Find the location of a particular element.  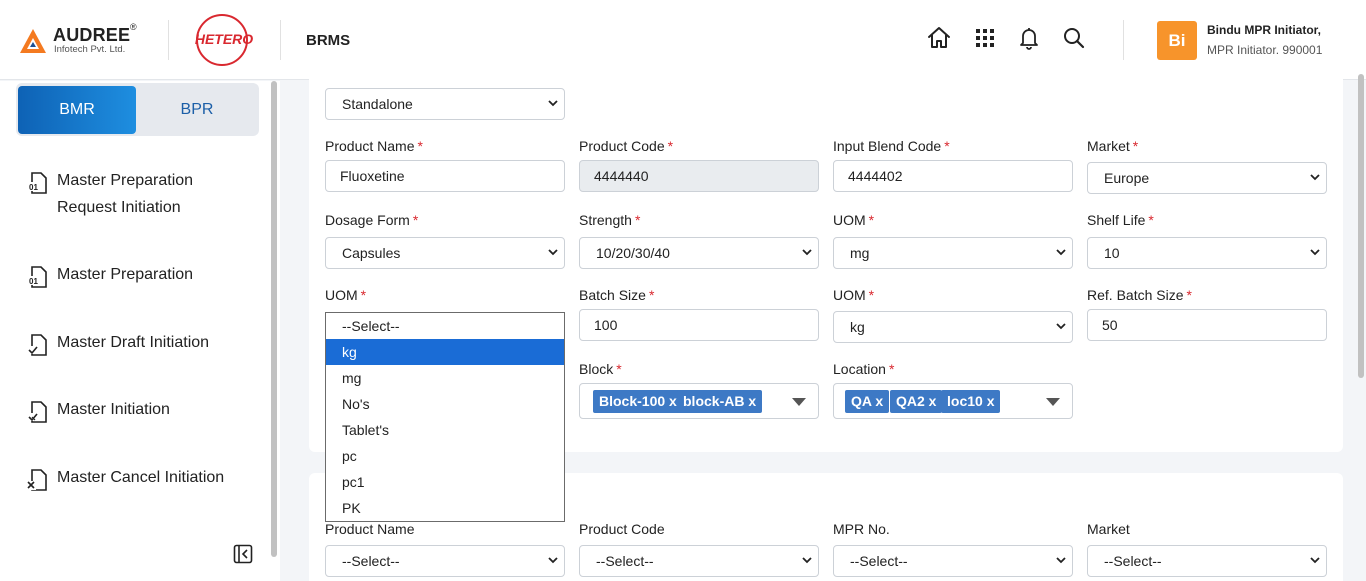

dropdown-option: mg is located at coordinates (445, 378).